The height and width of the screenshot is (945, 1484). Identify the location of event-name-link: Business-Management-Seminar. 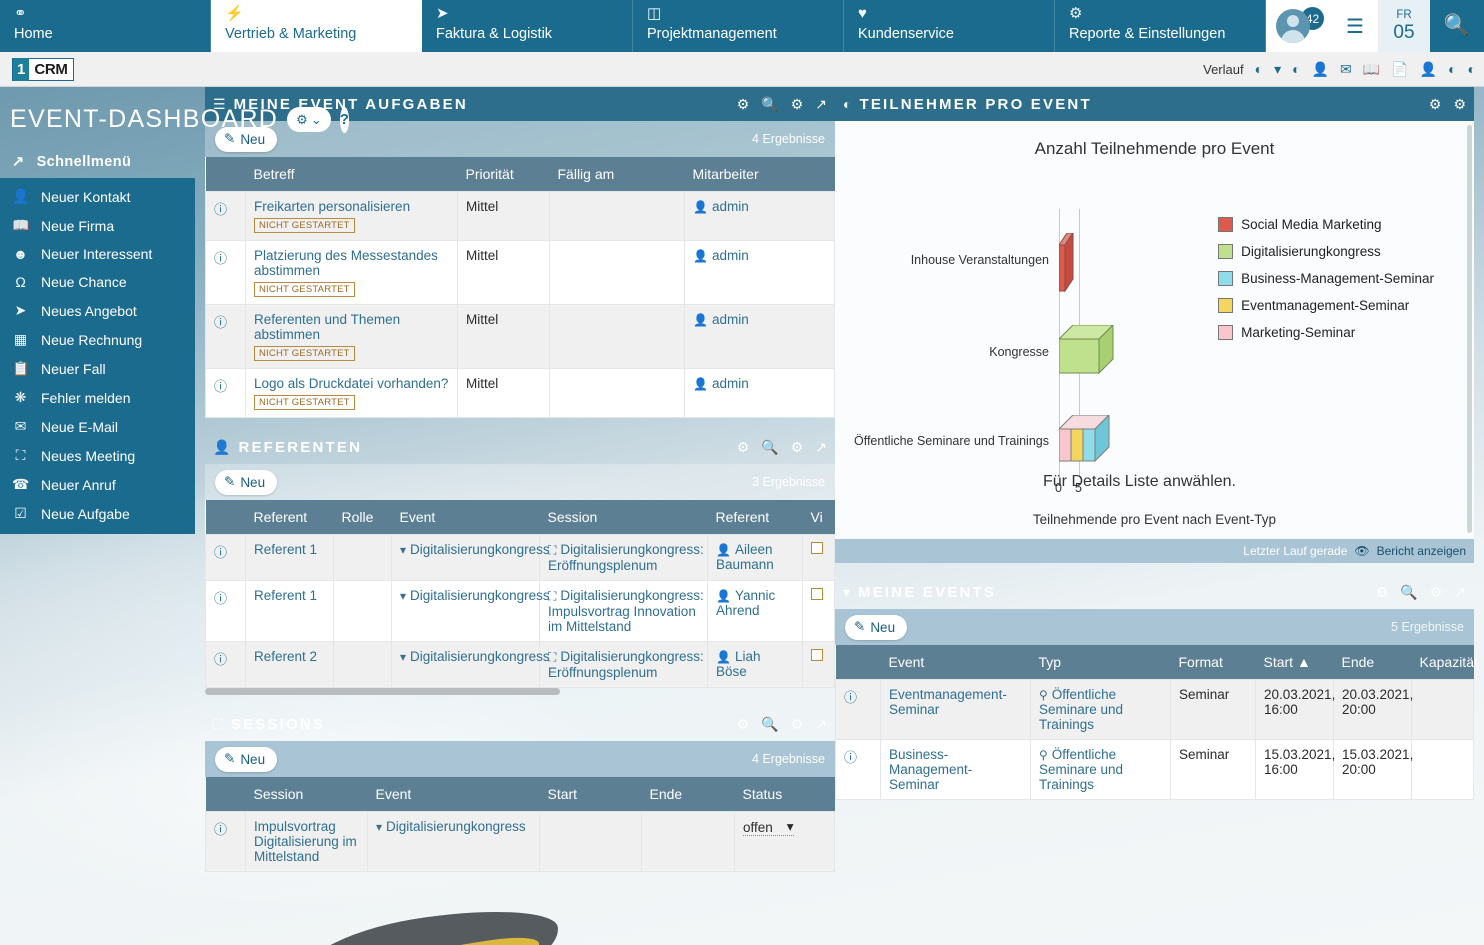
(930, 769).